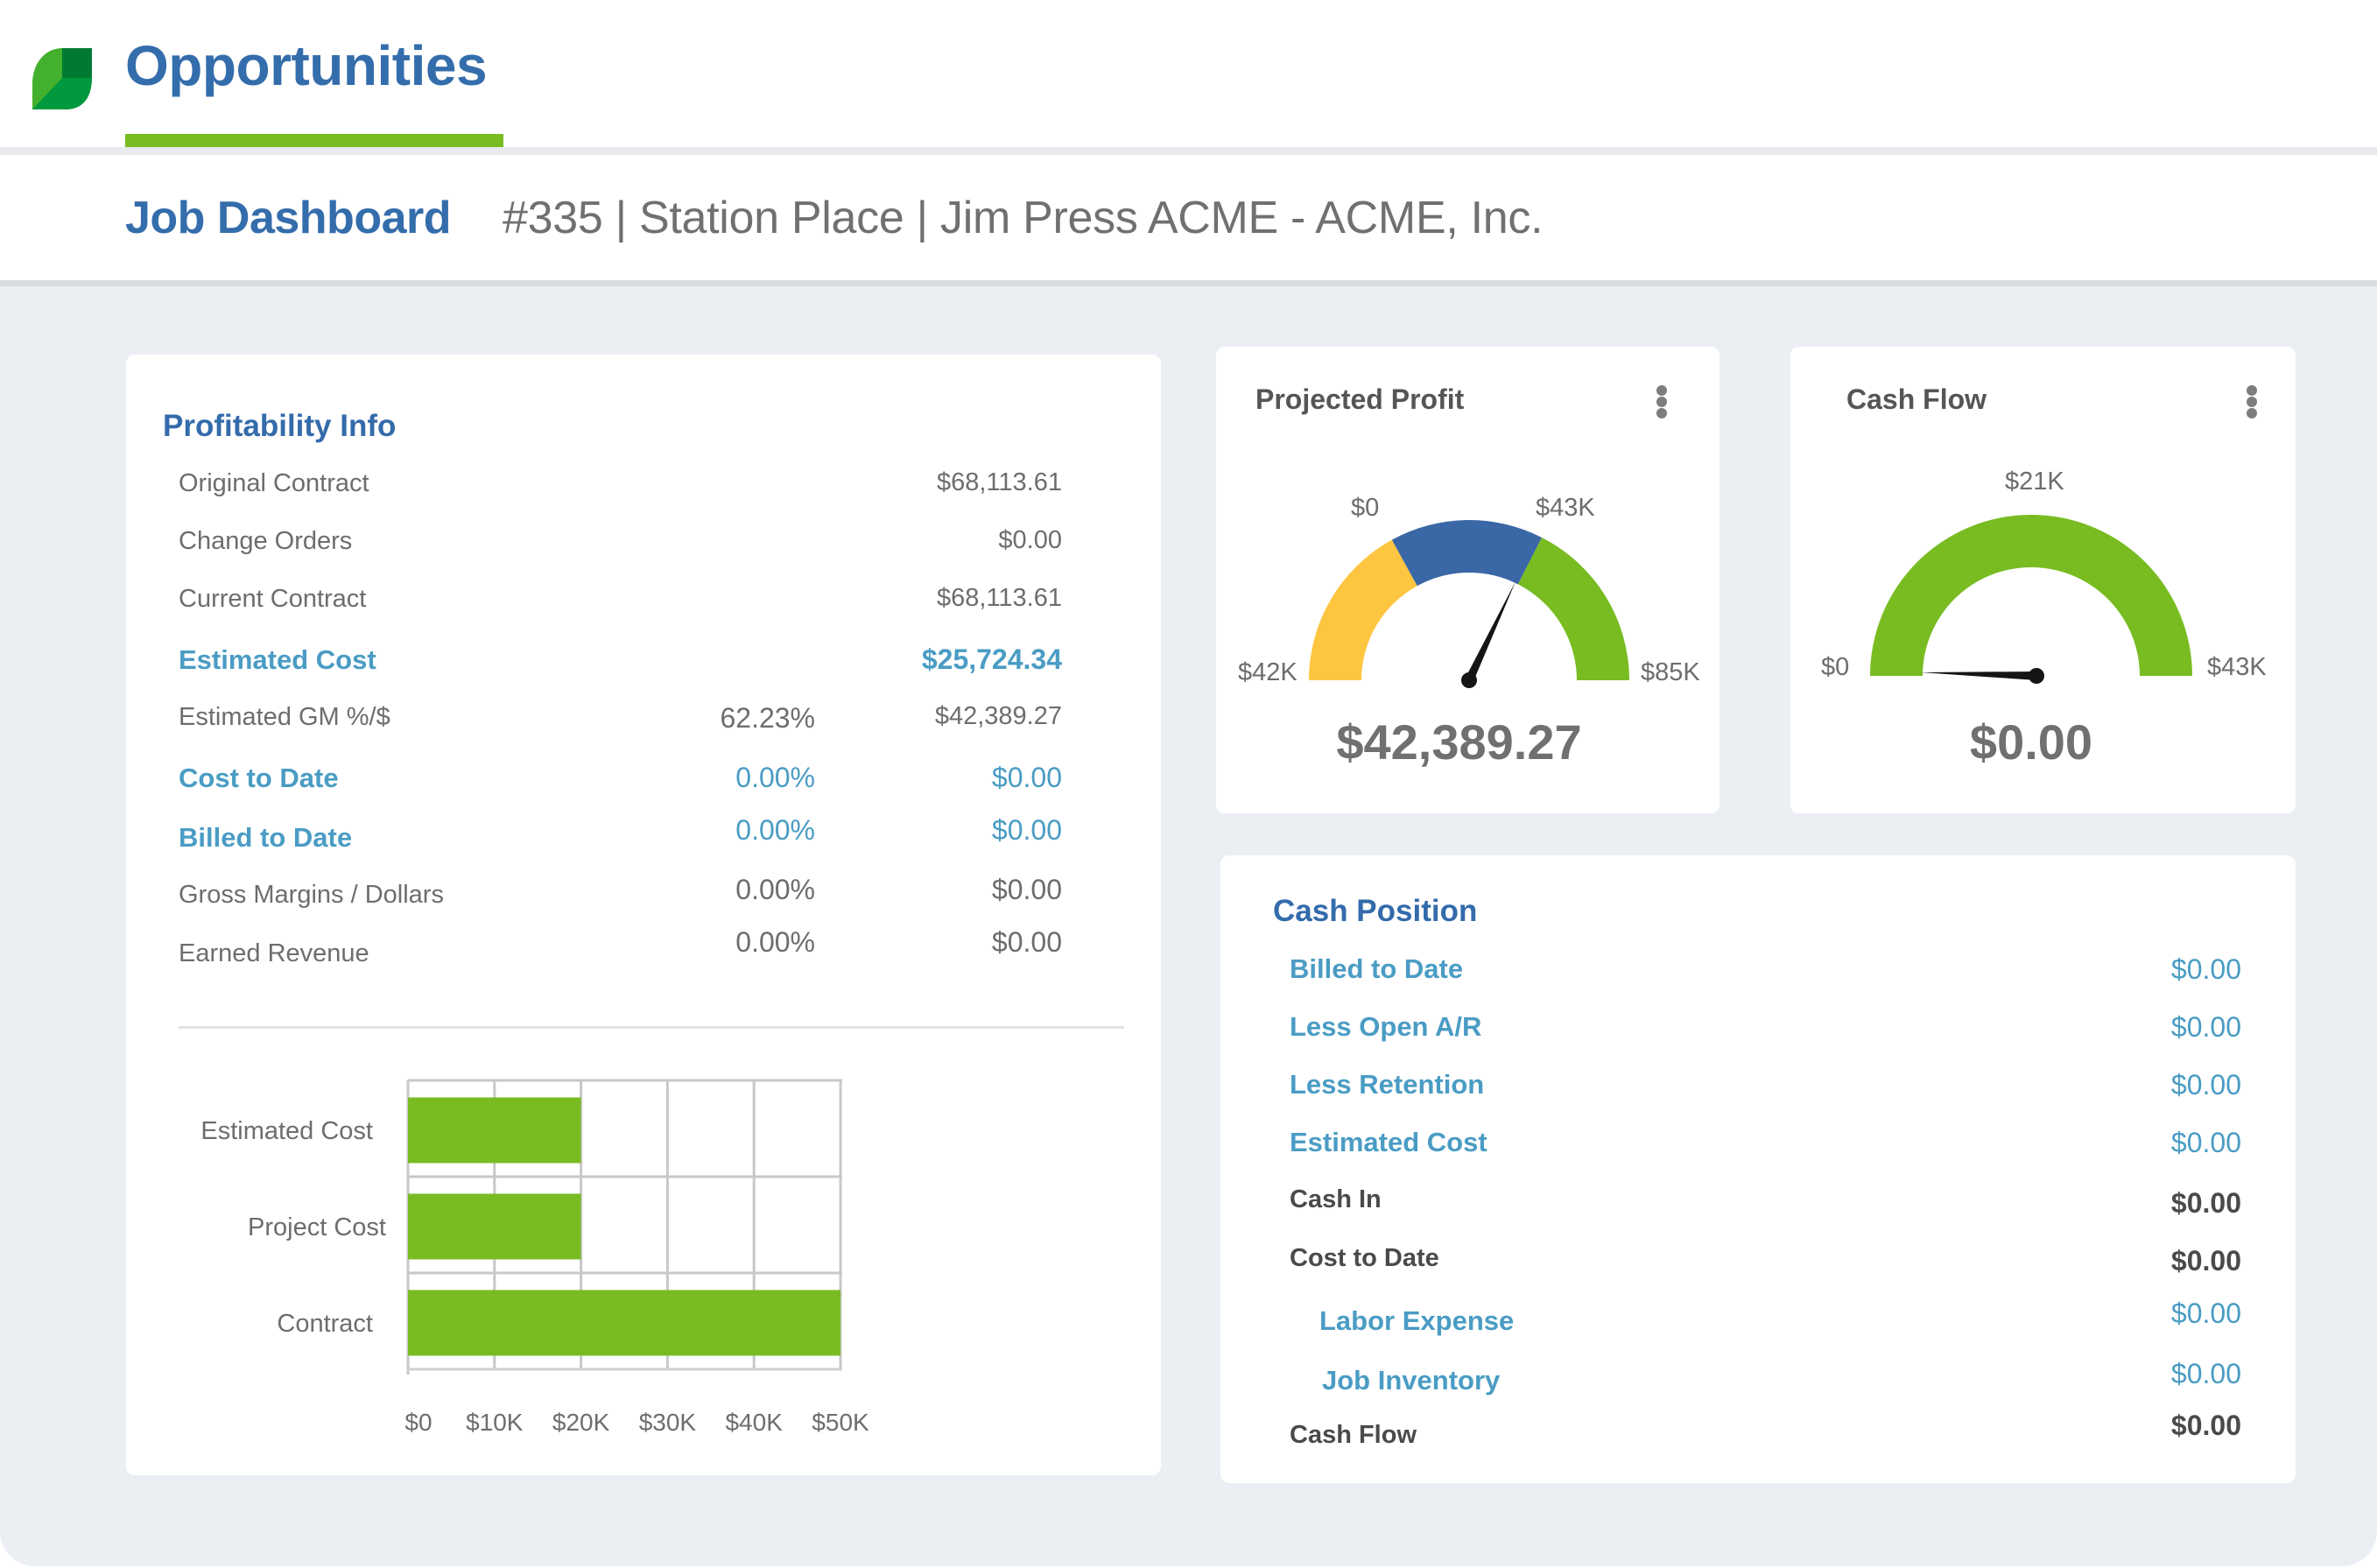  Describe the element at coordinates (1376, 969) in the screenshot. I see `cash-position-row-label: Billed to Date` at that location.